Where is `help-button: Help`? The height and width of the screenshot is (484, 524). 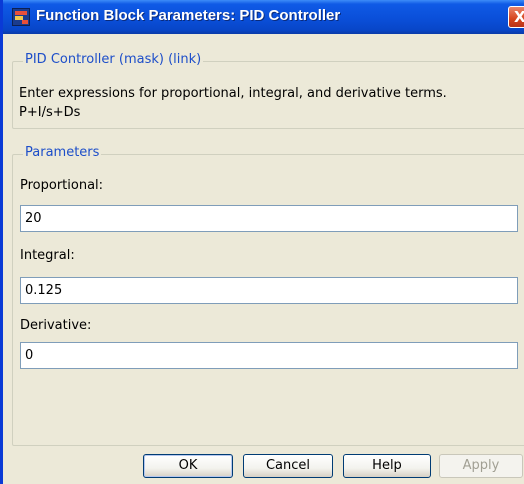 help-button: Help is located at coordinates (387, 466).